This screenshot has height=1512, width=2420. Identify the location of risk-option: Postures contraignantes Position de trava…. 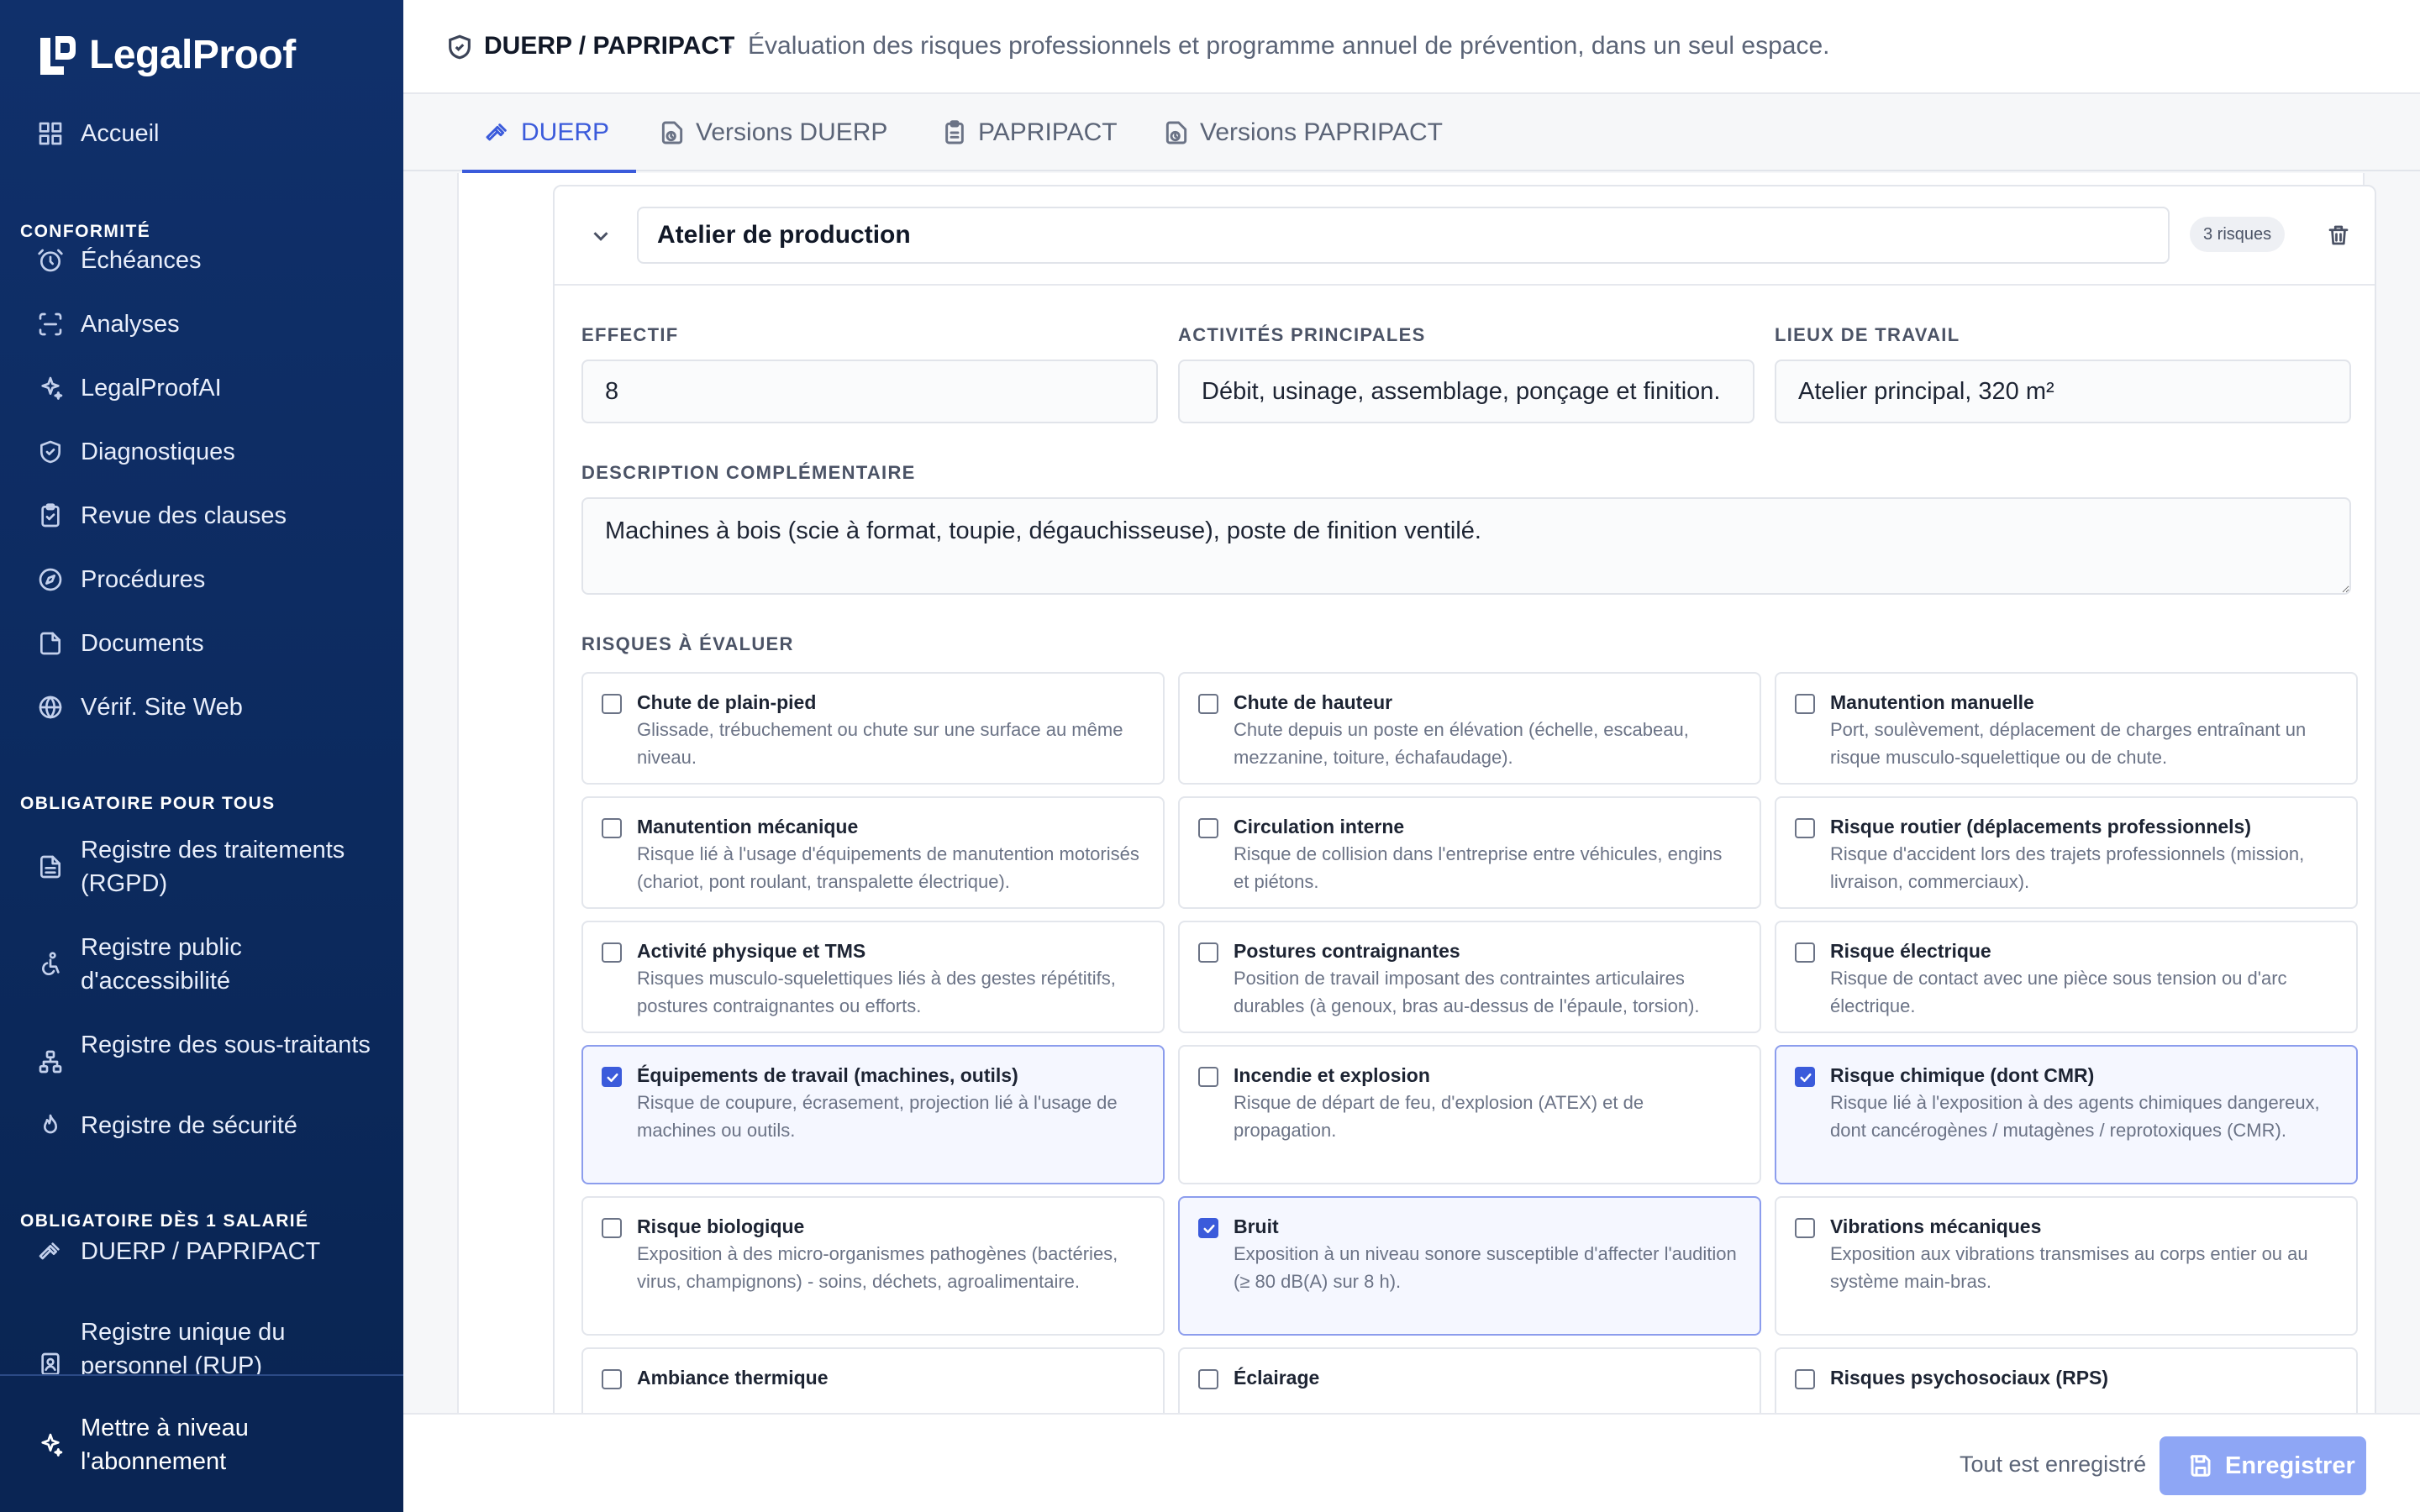
(1469, 977).